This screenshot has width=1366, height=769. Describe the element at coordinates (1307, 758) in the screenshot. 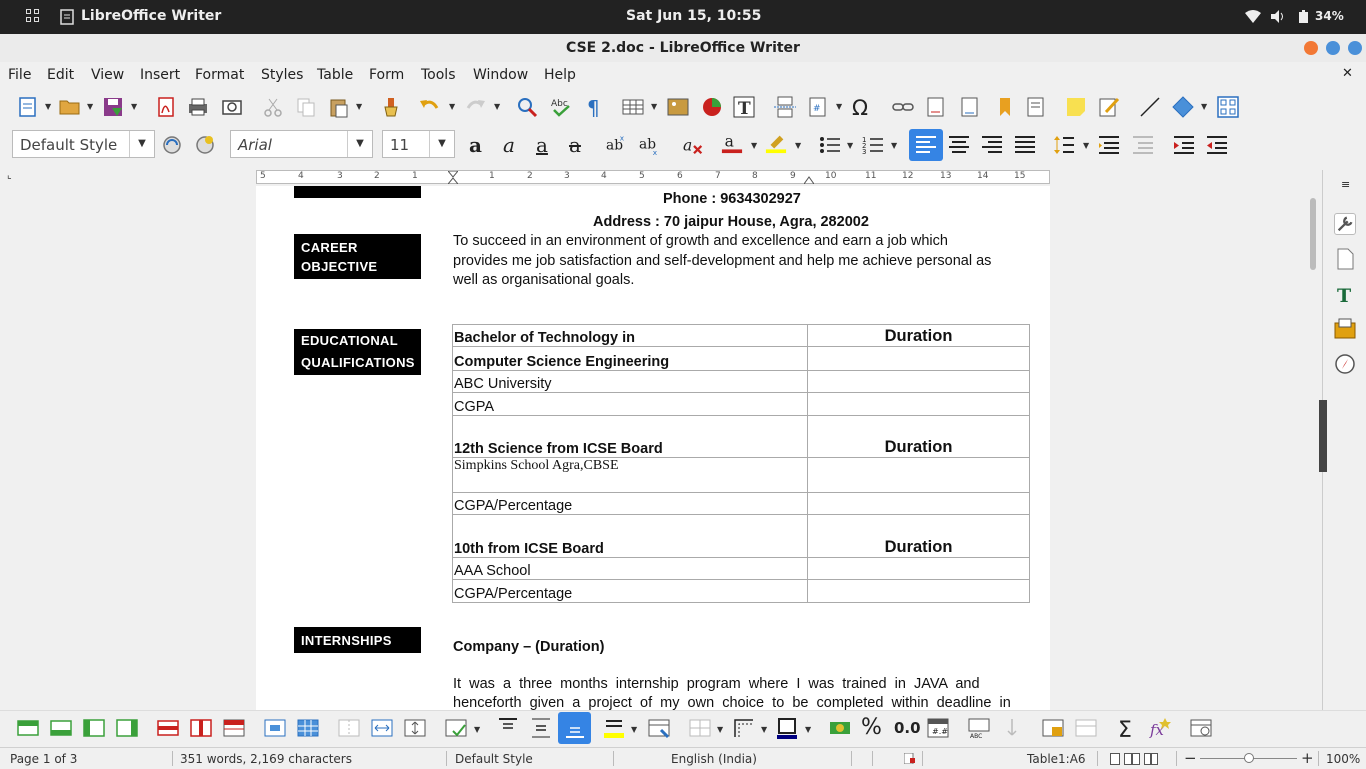

I see `zoom-in-button: +` at that location.